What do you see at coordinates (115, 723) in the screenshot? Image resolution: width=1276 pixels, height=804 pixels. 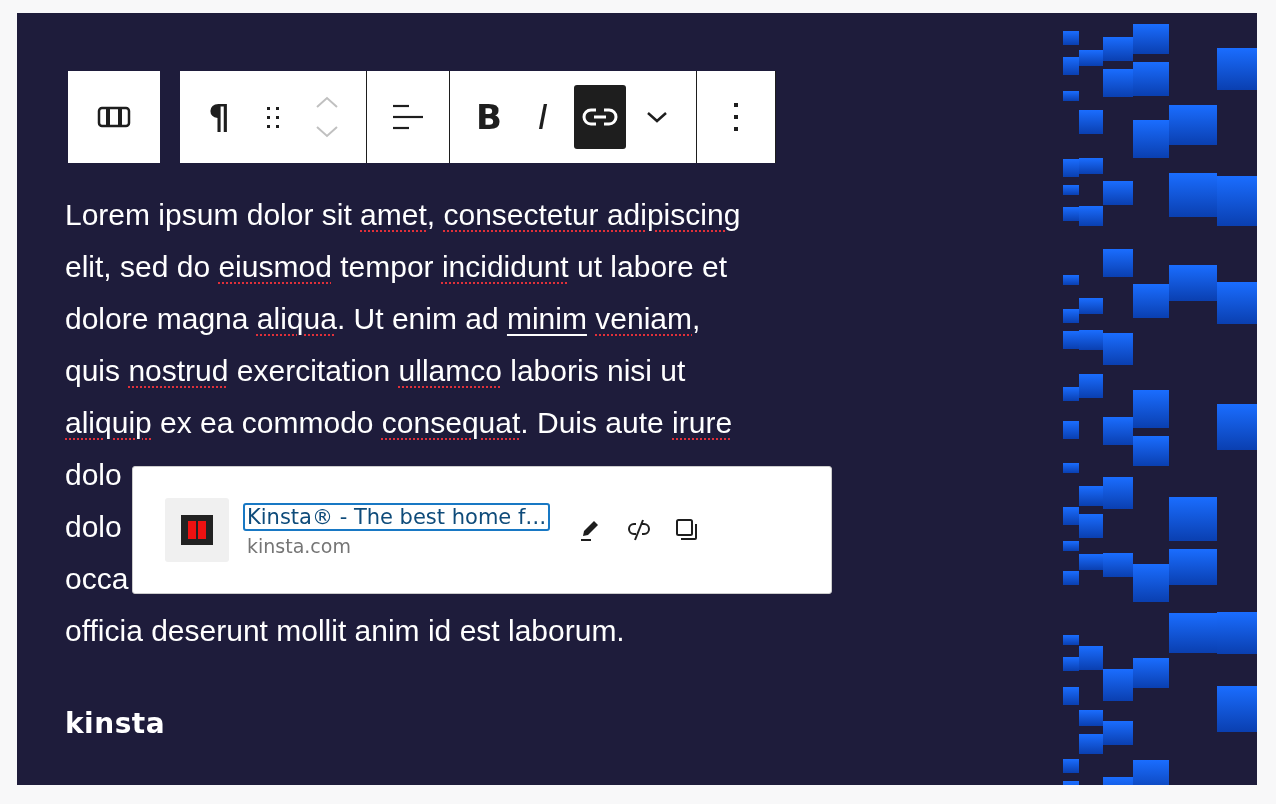 I see `logo: kinsta` at bounding box center [115, 723].